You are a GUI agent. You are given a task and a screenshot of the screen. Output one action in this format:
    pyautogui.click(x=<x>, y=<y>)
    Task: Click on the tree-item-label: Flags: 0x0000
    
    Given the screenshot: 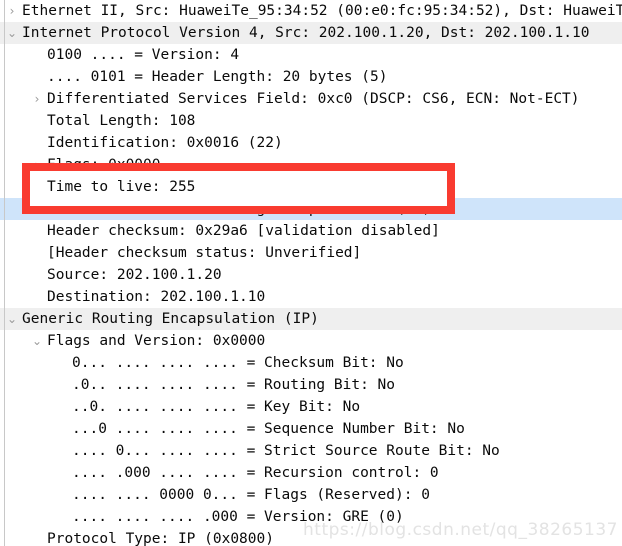 What is the action you would take?
    pyautogui.click(x=104, y=165)
    